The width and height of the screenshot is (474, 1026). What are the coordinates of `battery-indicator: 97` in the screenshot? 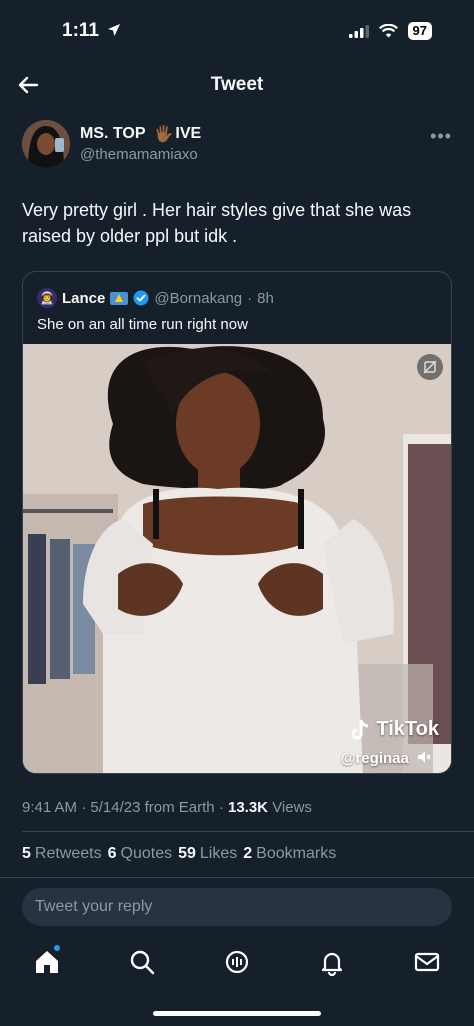 It's located at (419, 31).